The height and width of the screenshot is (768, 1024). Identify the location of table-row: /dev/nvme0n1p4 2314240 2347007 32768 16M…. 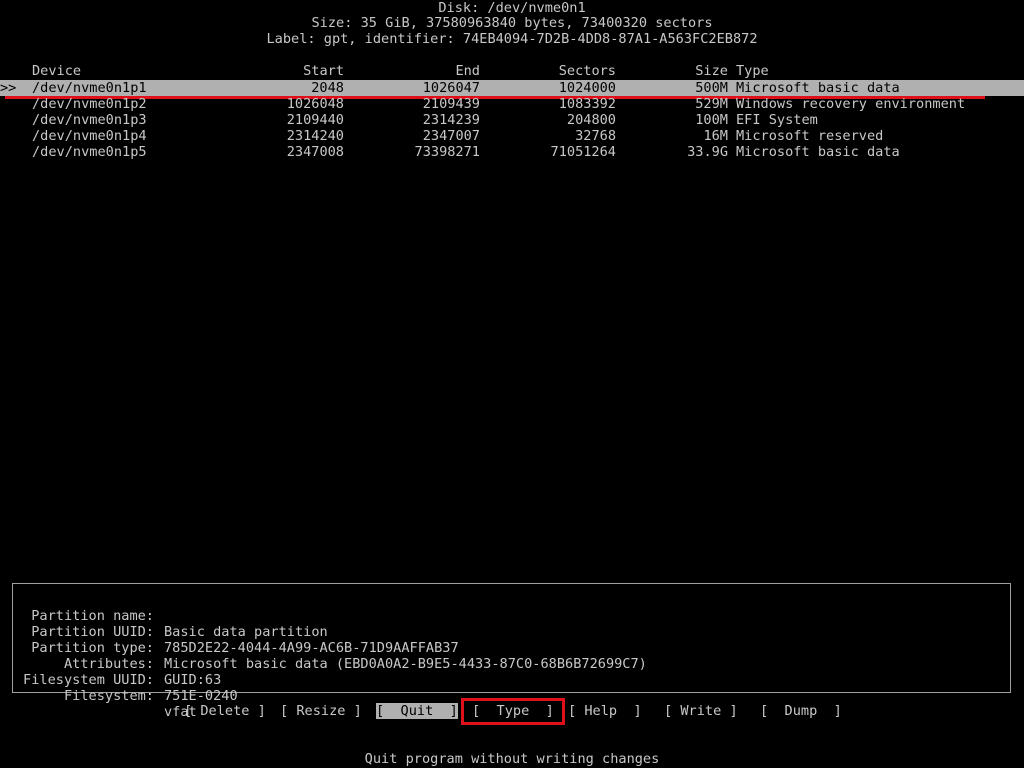
(512, 136).